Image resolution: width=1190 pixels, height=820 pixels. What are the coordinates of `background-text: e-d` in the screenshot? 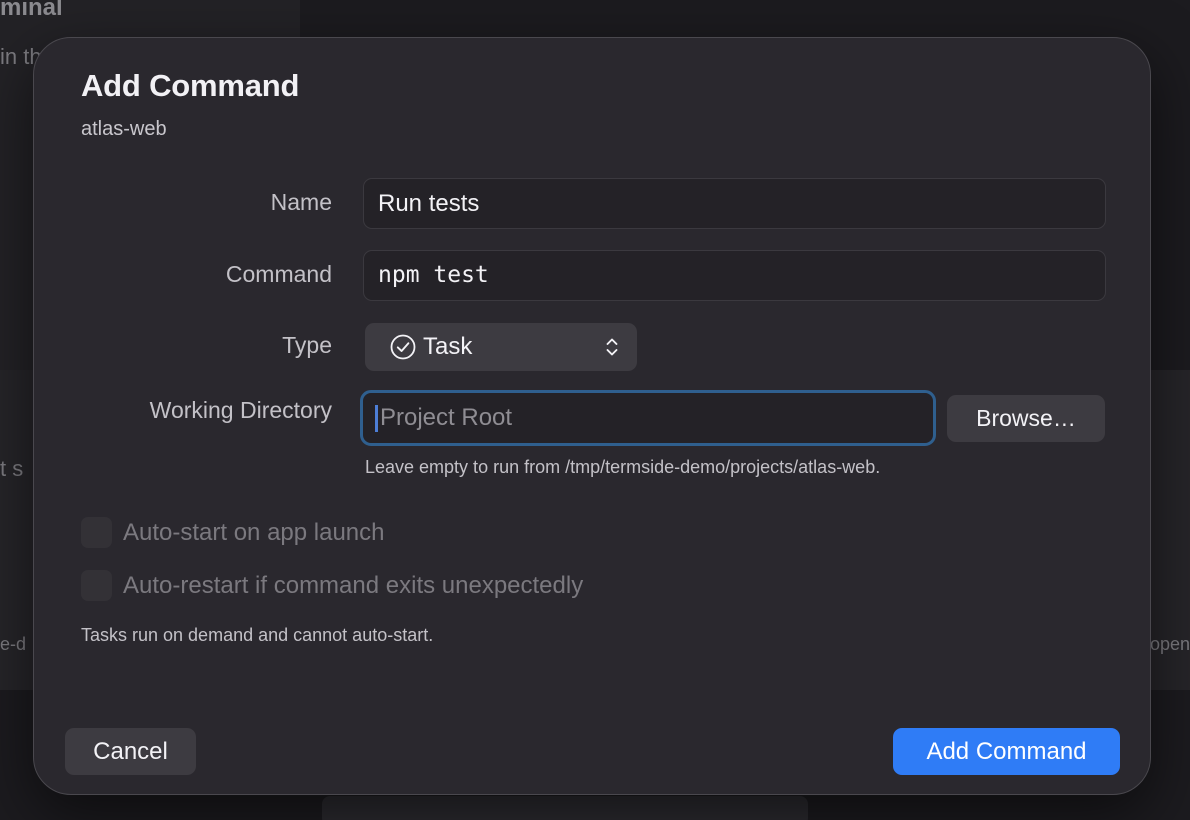 It's located at (13, 644).